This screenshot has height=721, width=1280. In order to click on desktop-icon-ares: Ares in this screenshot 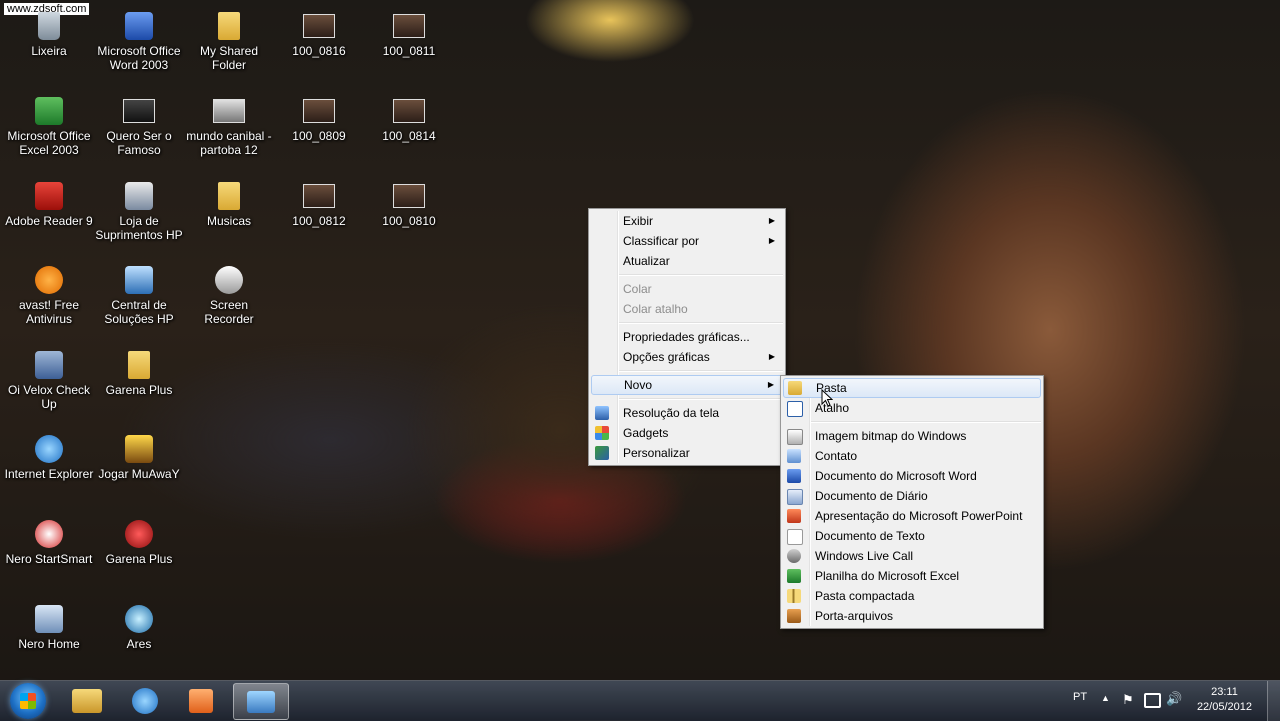, I will do `click(139, 627)`.